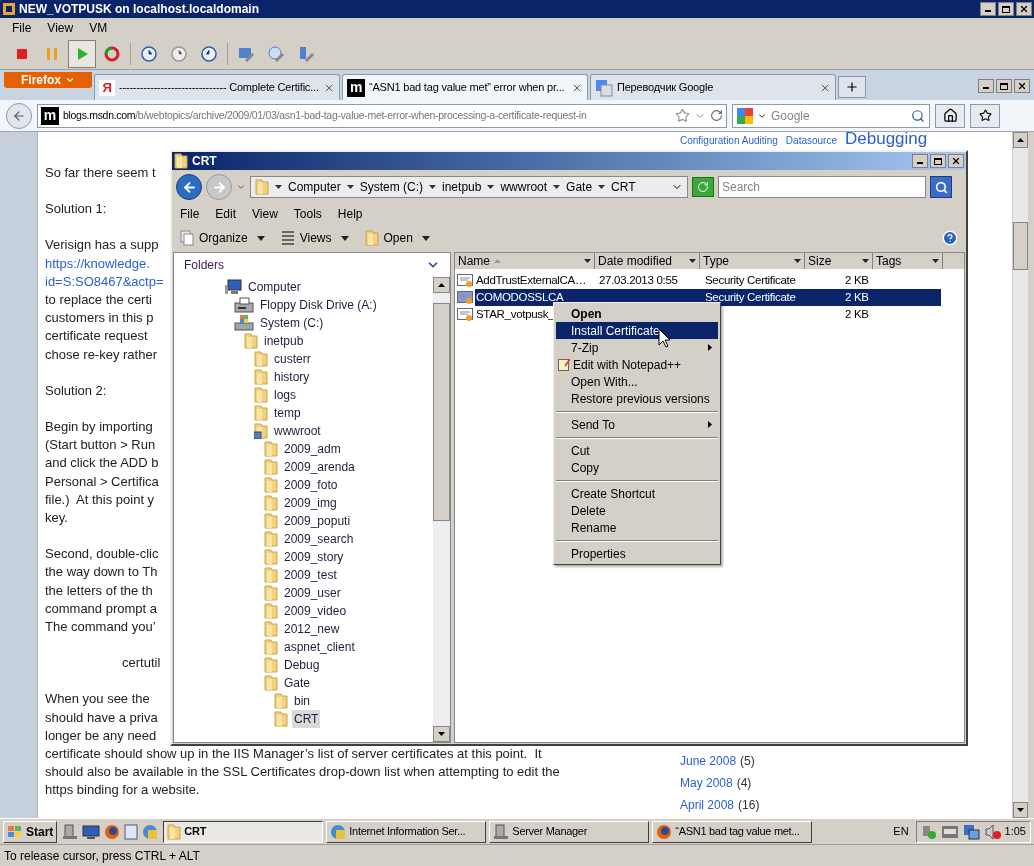 The image size is (1034, 866). I want to click on menu-item: Properties, so click(637, 553).